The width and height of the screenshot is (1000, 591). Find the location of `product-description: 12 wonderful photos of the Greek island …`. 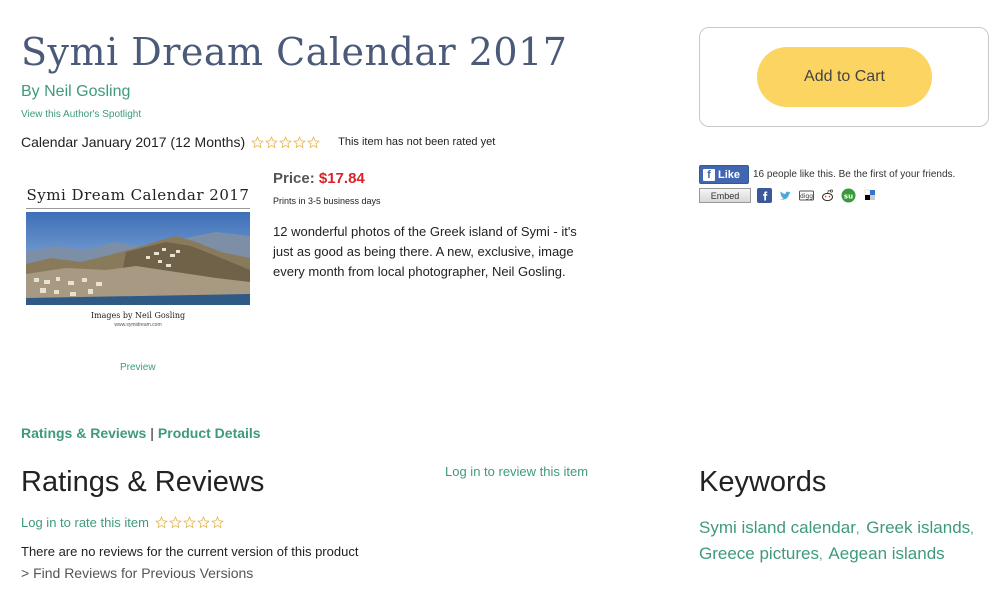

product-description: 12 wonderful photos of the Greek island … is located at coordinates (425, 251).